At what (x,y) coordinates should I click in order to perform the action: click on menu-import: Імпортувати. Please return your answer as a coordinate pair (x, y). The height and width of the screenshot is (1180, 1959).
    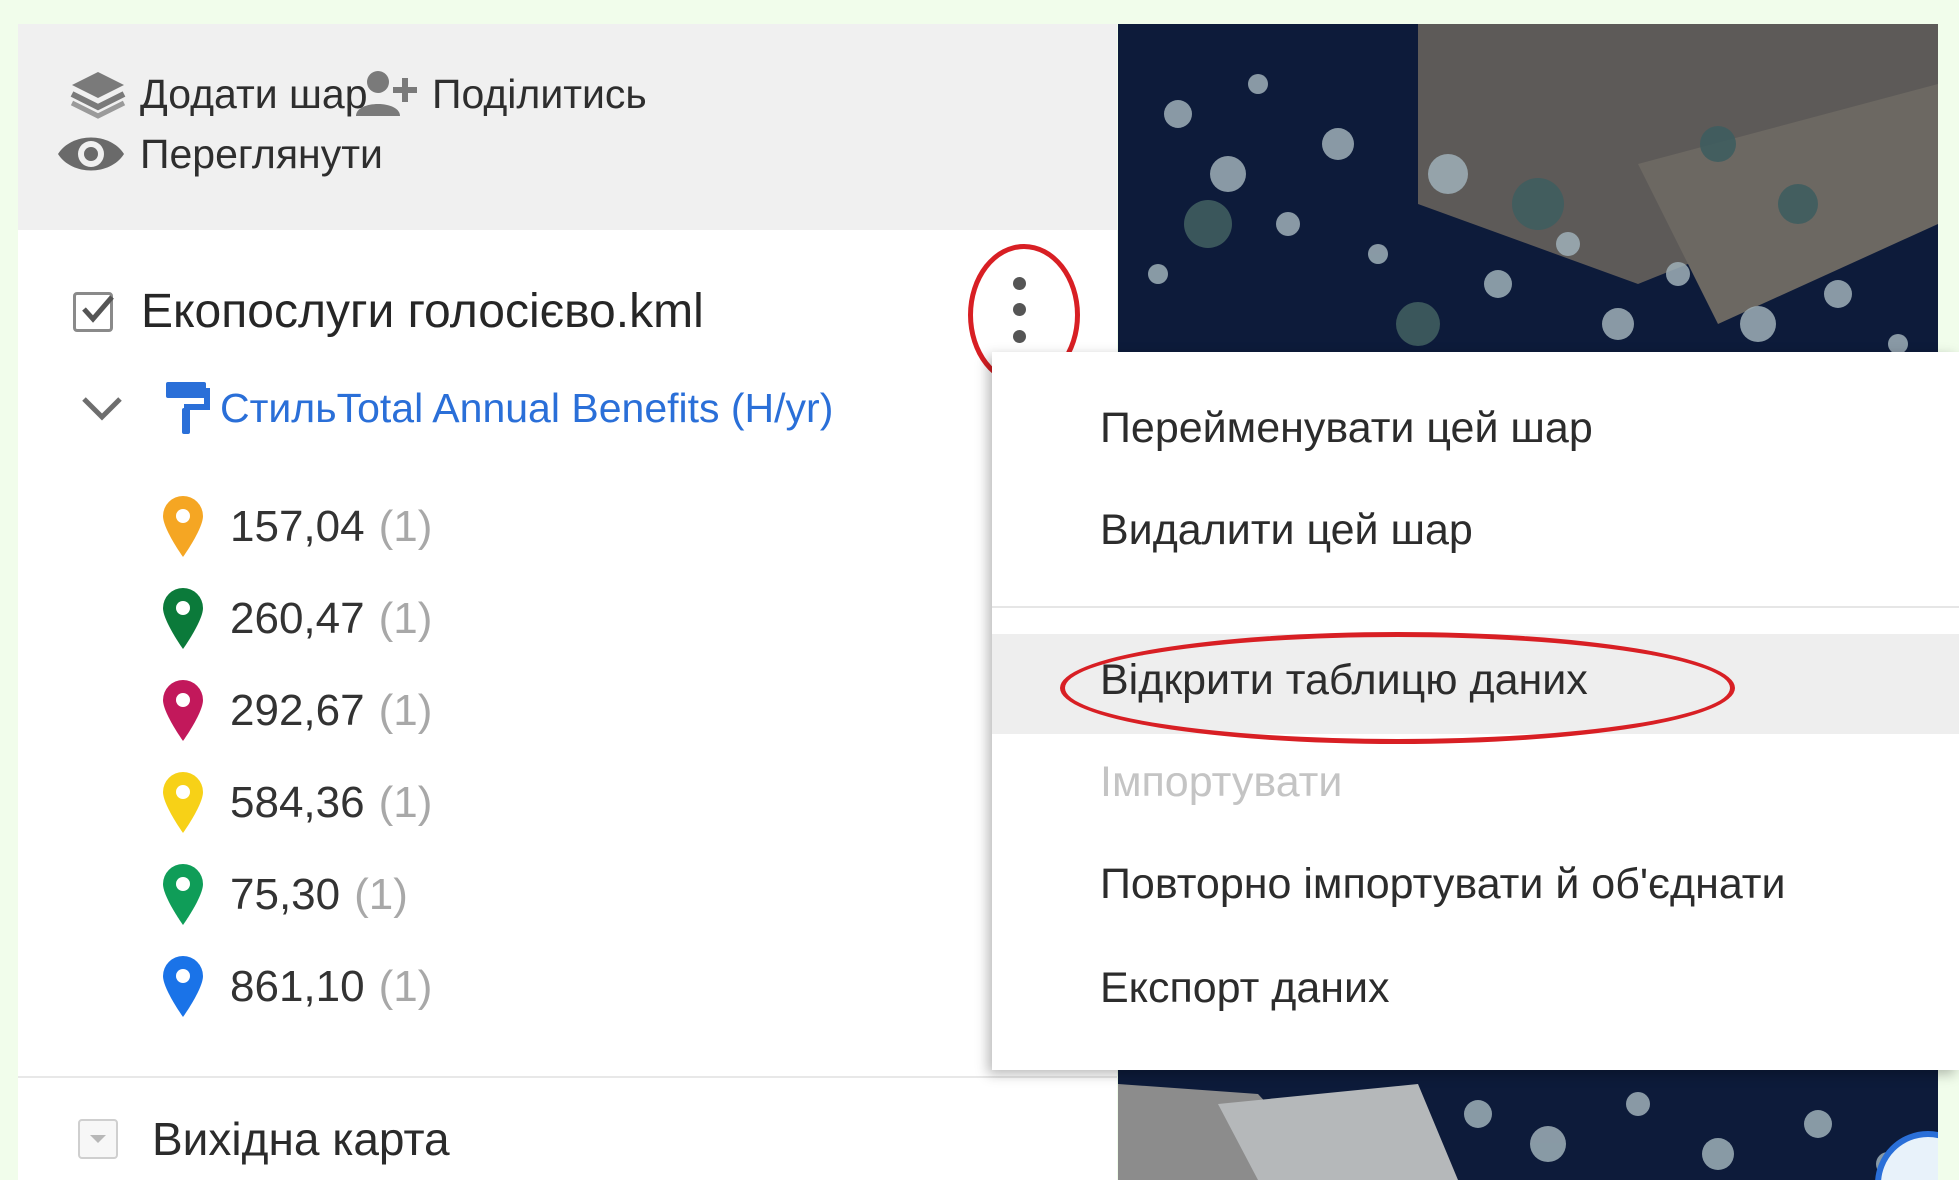
    Looking at the image, I should click on (1221, 782).